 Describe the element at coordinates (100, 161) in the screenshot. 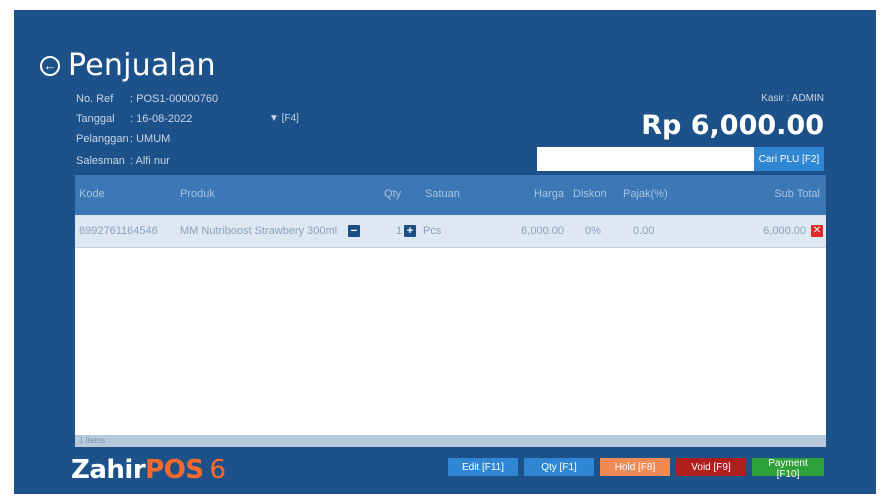

I see `salesman-label: Salesman` at that location.